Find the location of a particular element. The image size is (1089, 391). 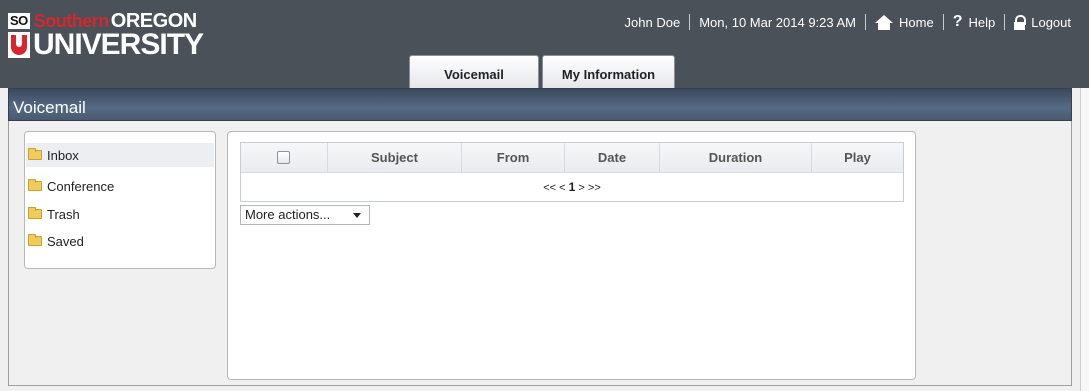

help-link: ? Help is located at coordinates (974, 22).